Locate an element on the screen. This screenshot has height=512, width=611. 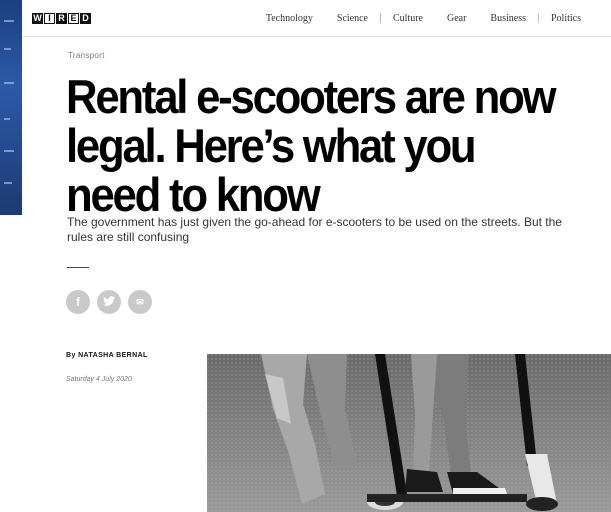
twitter-share-button is located at coordinates (109, 302).